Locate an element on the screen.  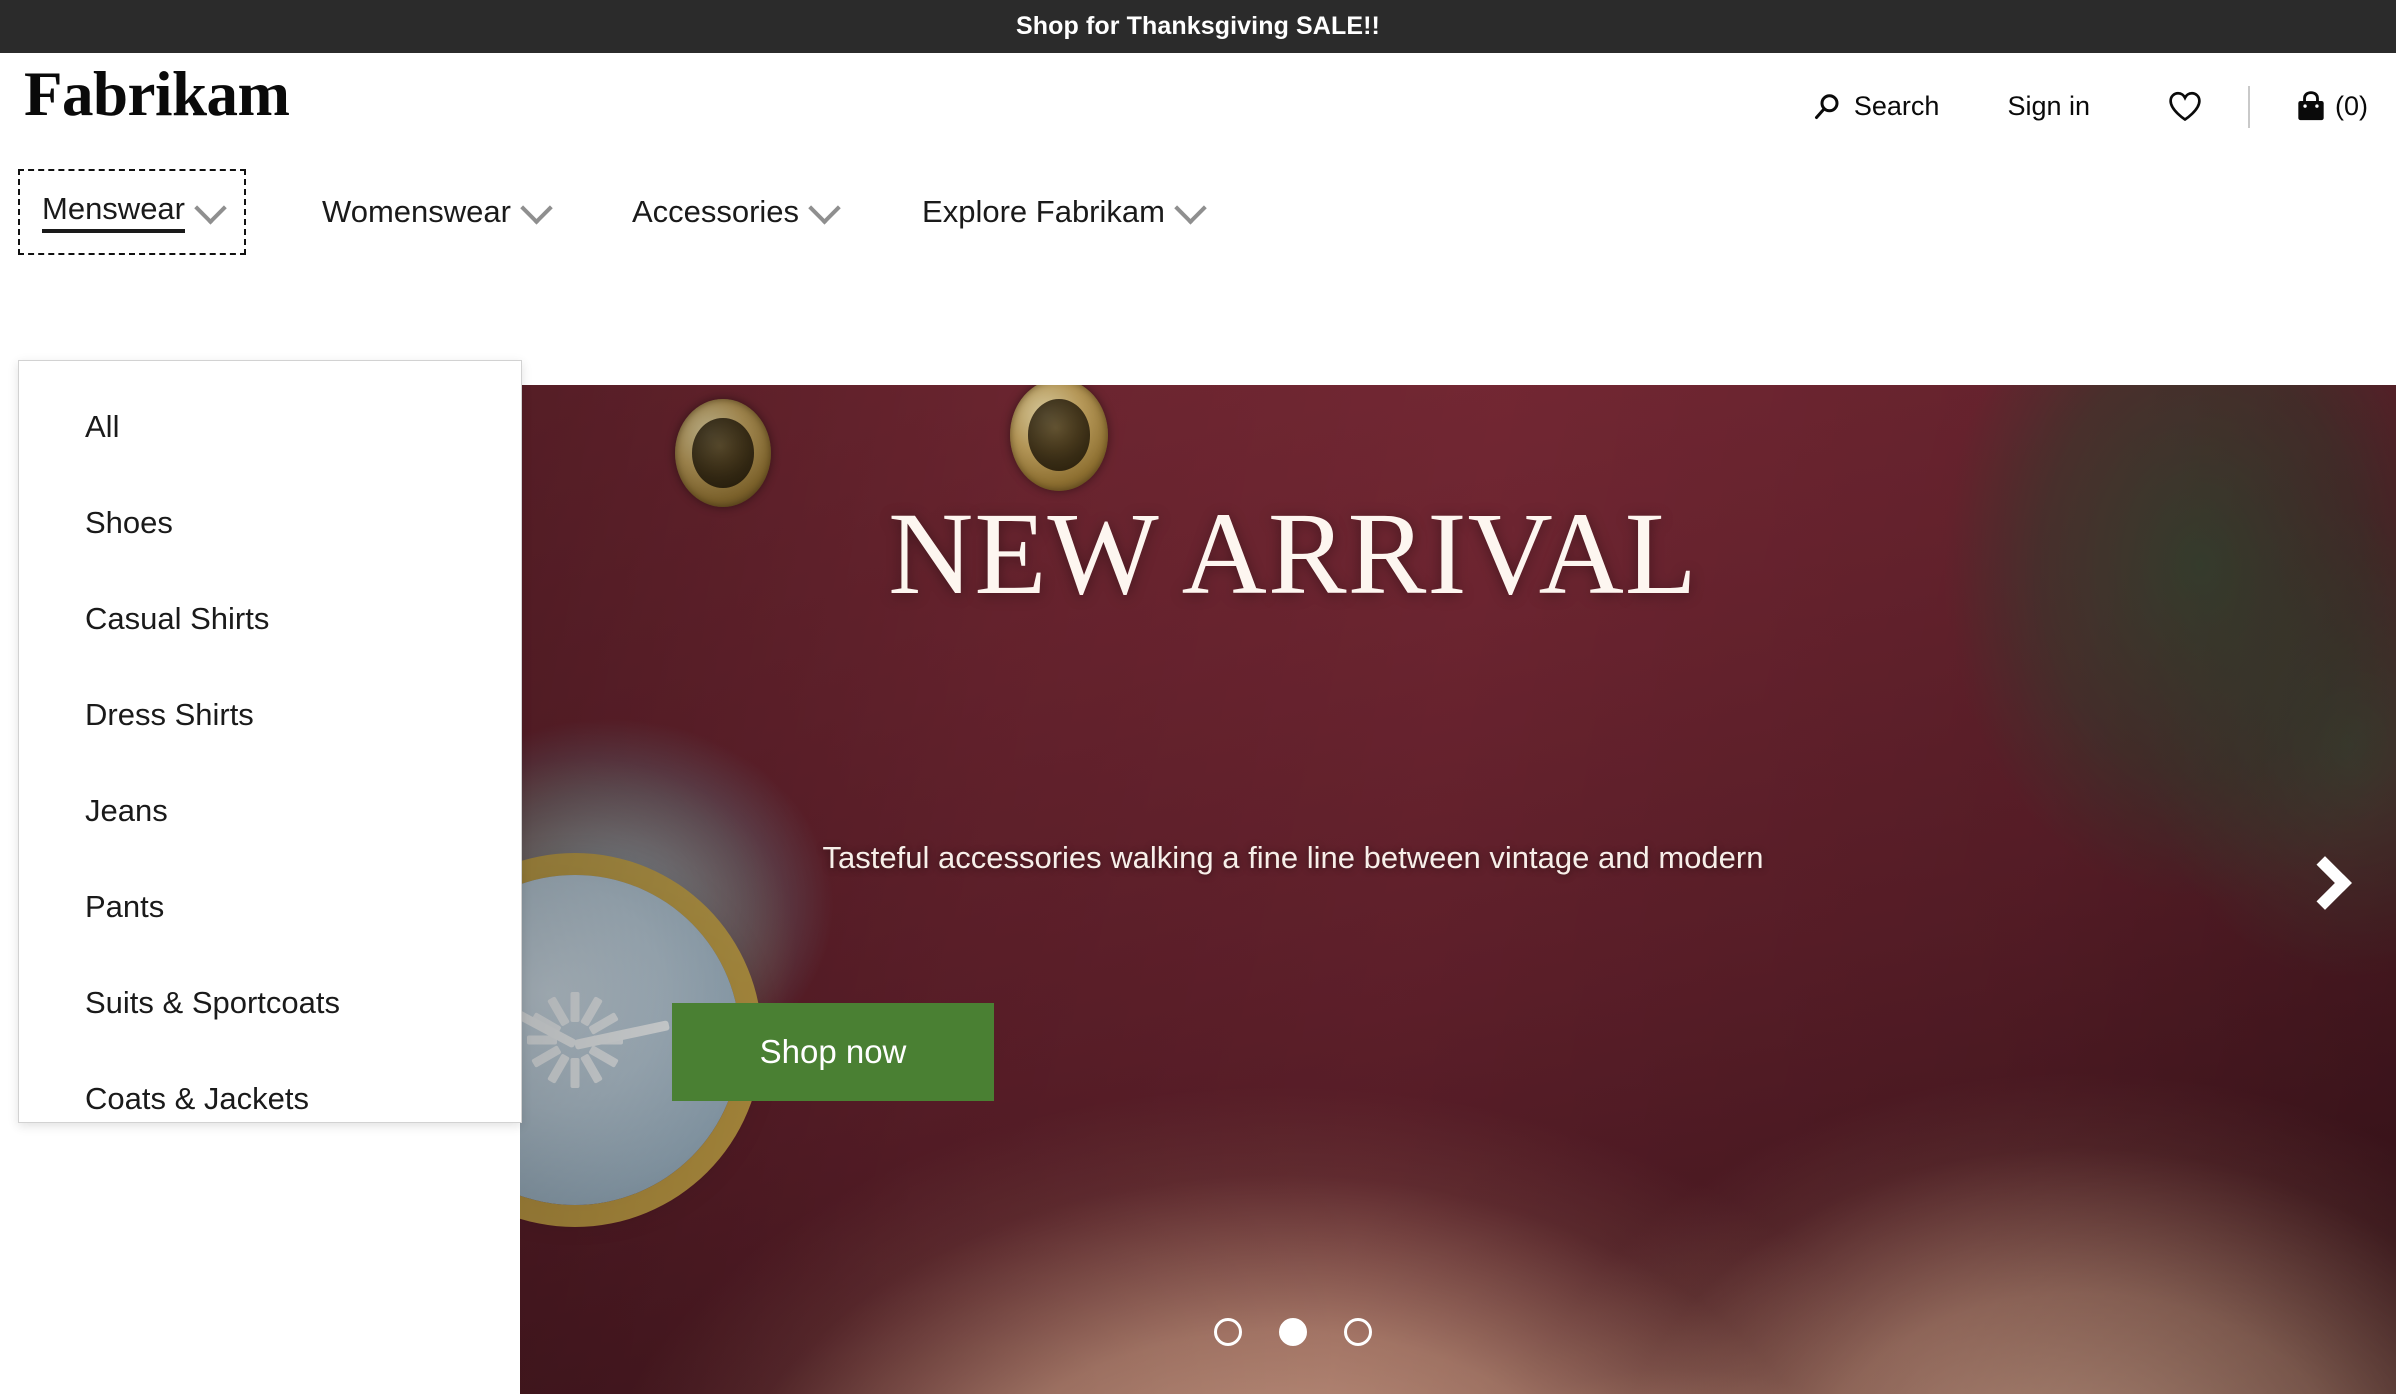
search-button: Search is located at coordinates (1876, 106).